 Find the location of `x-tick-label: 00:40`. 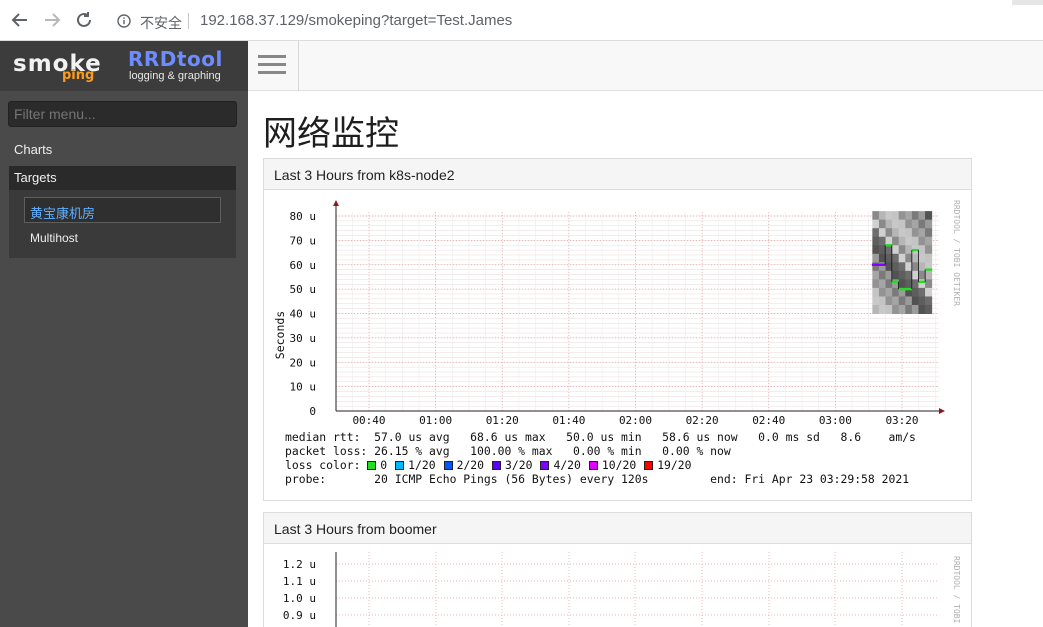

x-tick-label: 00:40 is located at coordinates (368, 420).